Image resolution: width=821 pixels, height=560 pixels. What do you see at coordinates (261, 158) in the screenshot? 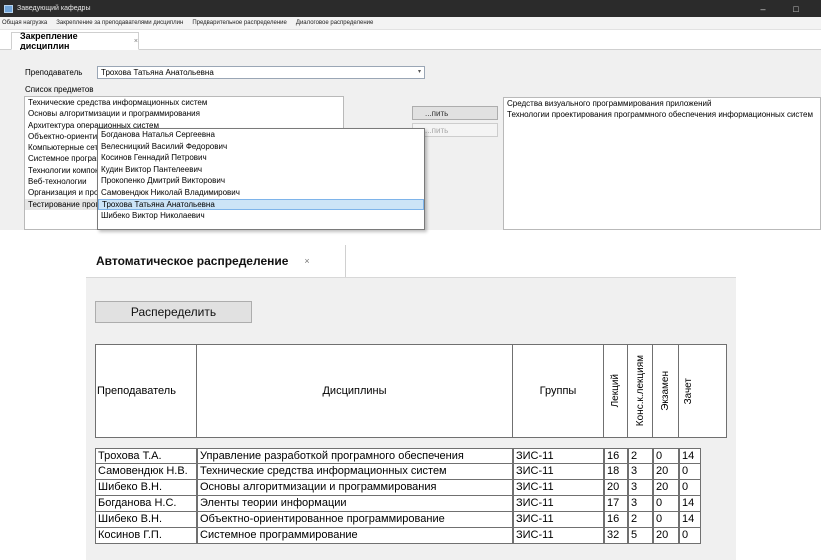
I see `dropdown-option: Косинов Геннадий Петрович` at bounding box center [261, 158].